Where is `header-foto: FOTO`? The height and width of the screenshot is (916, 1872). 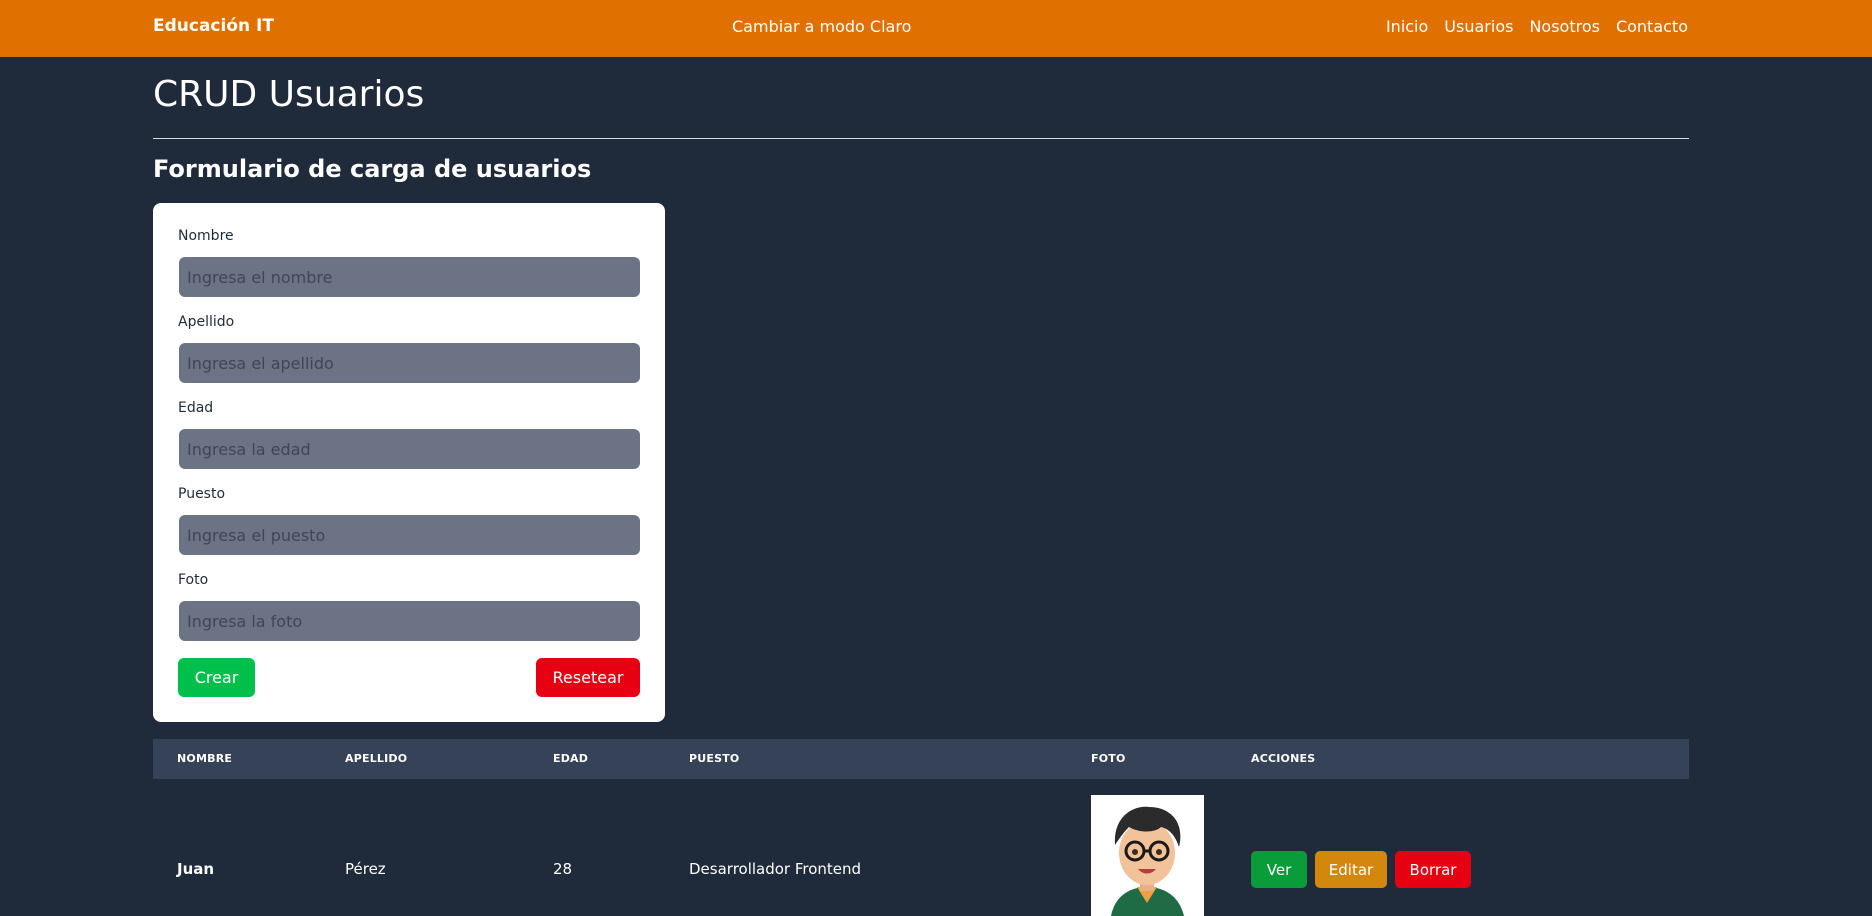
header-foto: FOTO is located at coordinates (1108, 758).